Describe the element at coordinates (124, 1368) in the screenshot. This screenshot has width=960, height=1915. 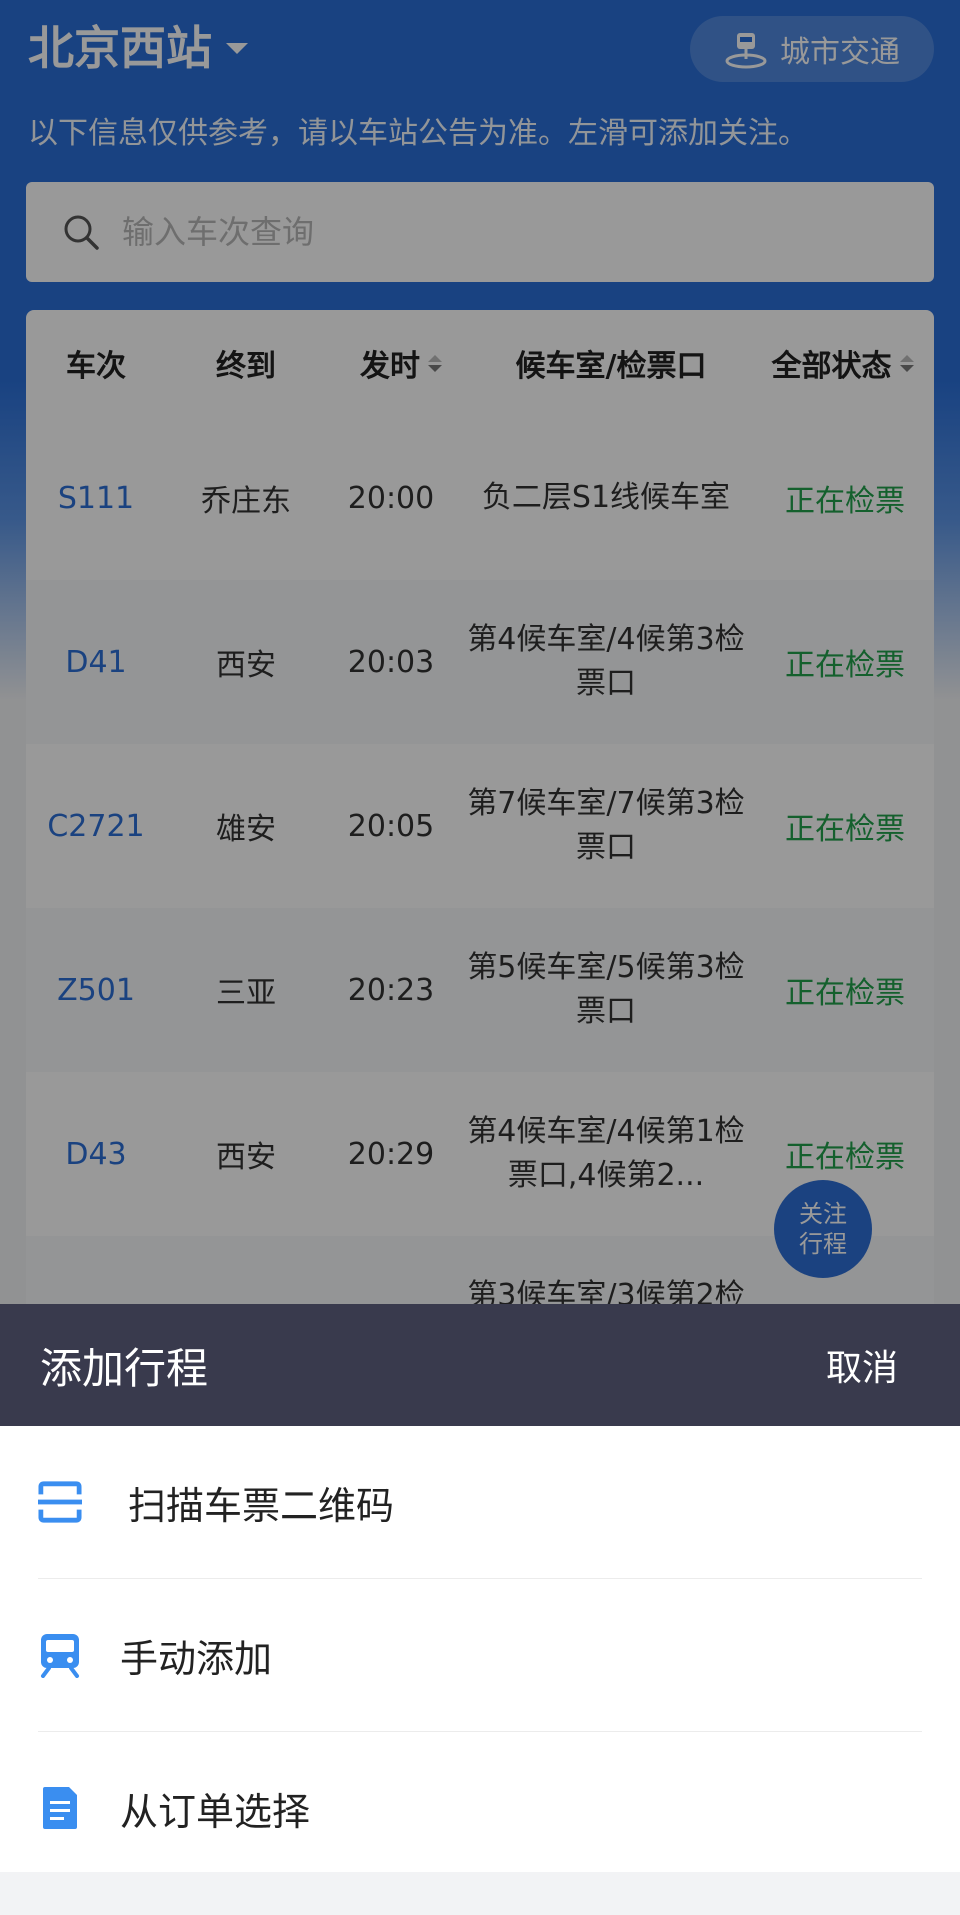
I see `sheet-title: 添加行程` at that location.